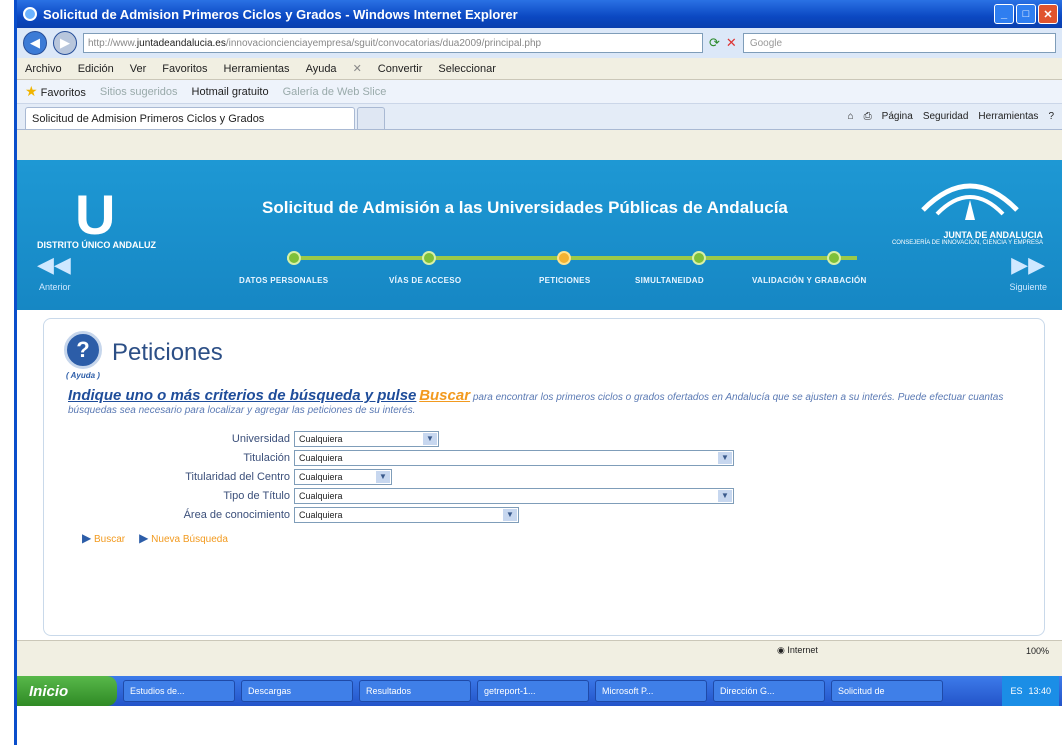  I want to click on step-simultaneidad: SIMULTANEIDAD, so click(669, 280).